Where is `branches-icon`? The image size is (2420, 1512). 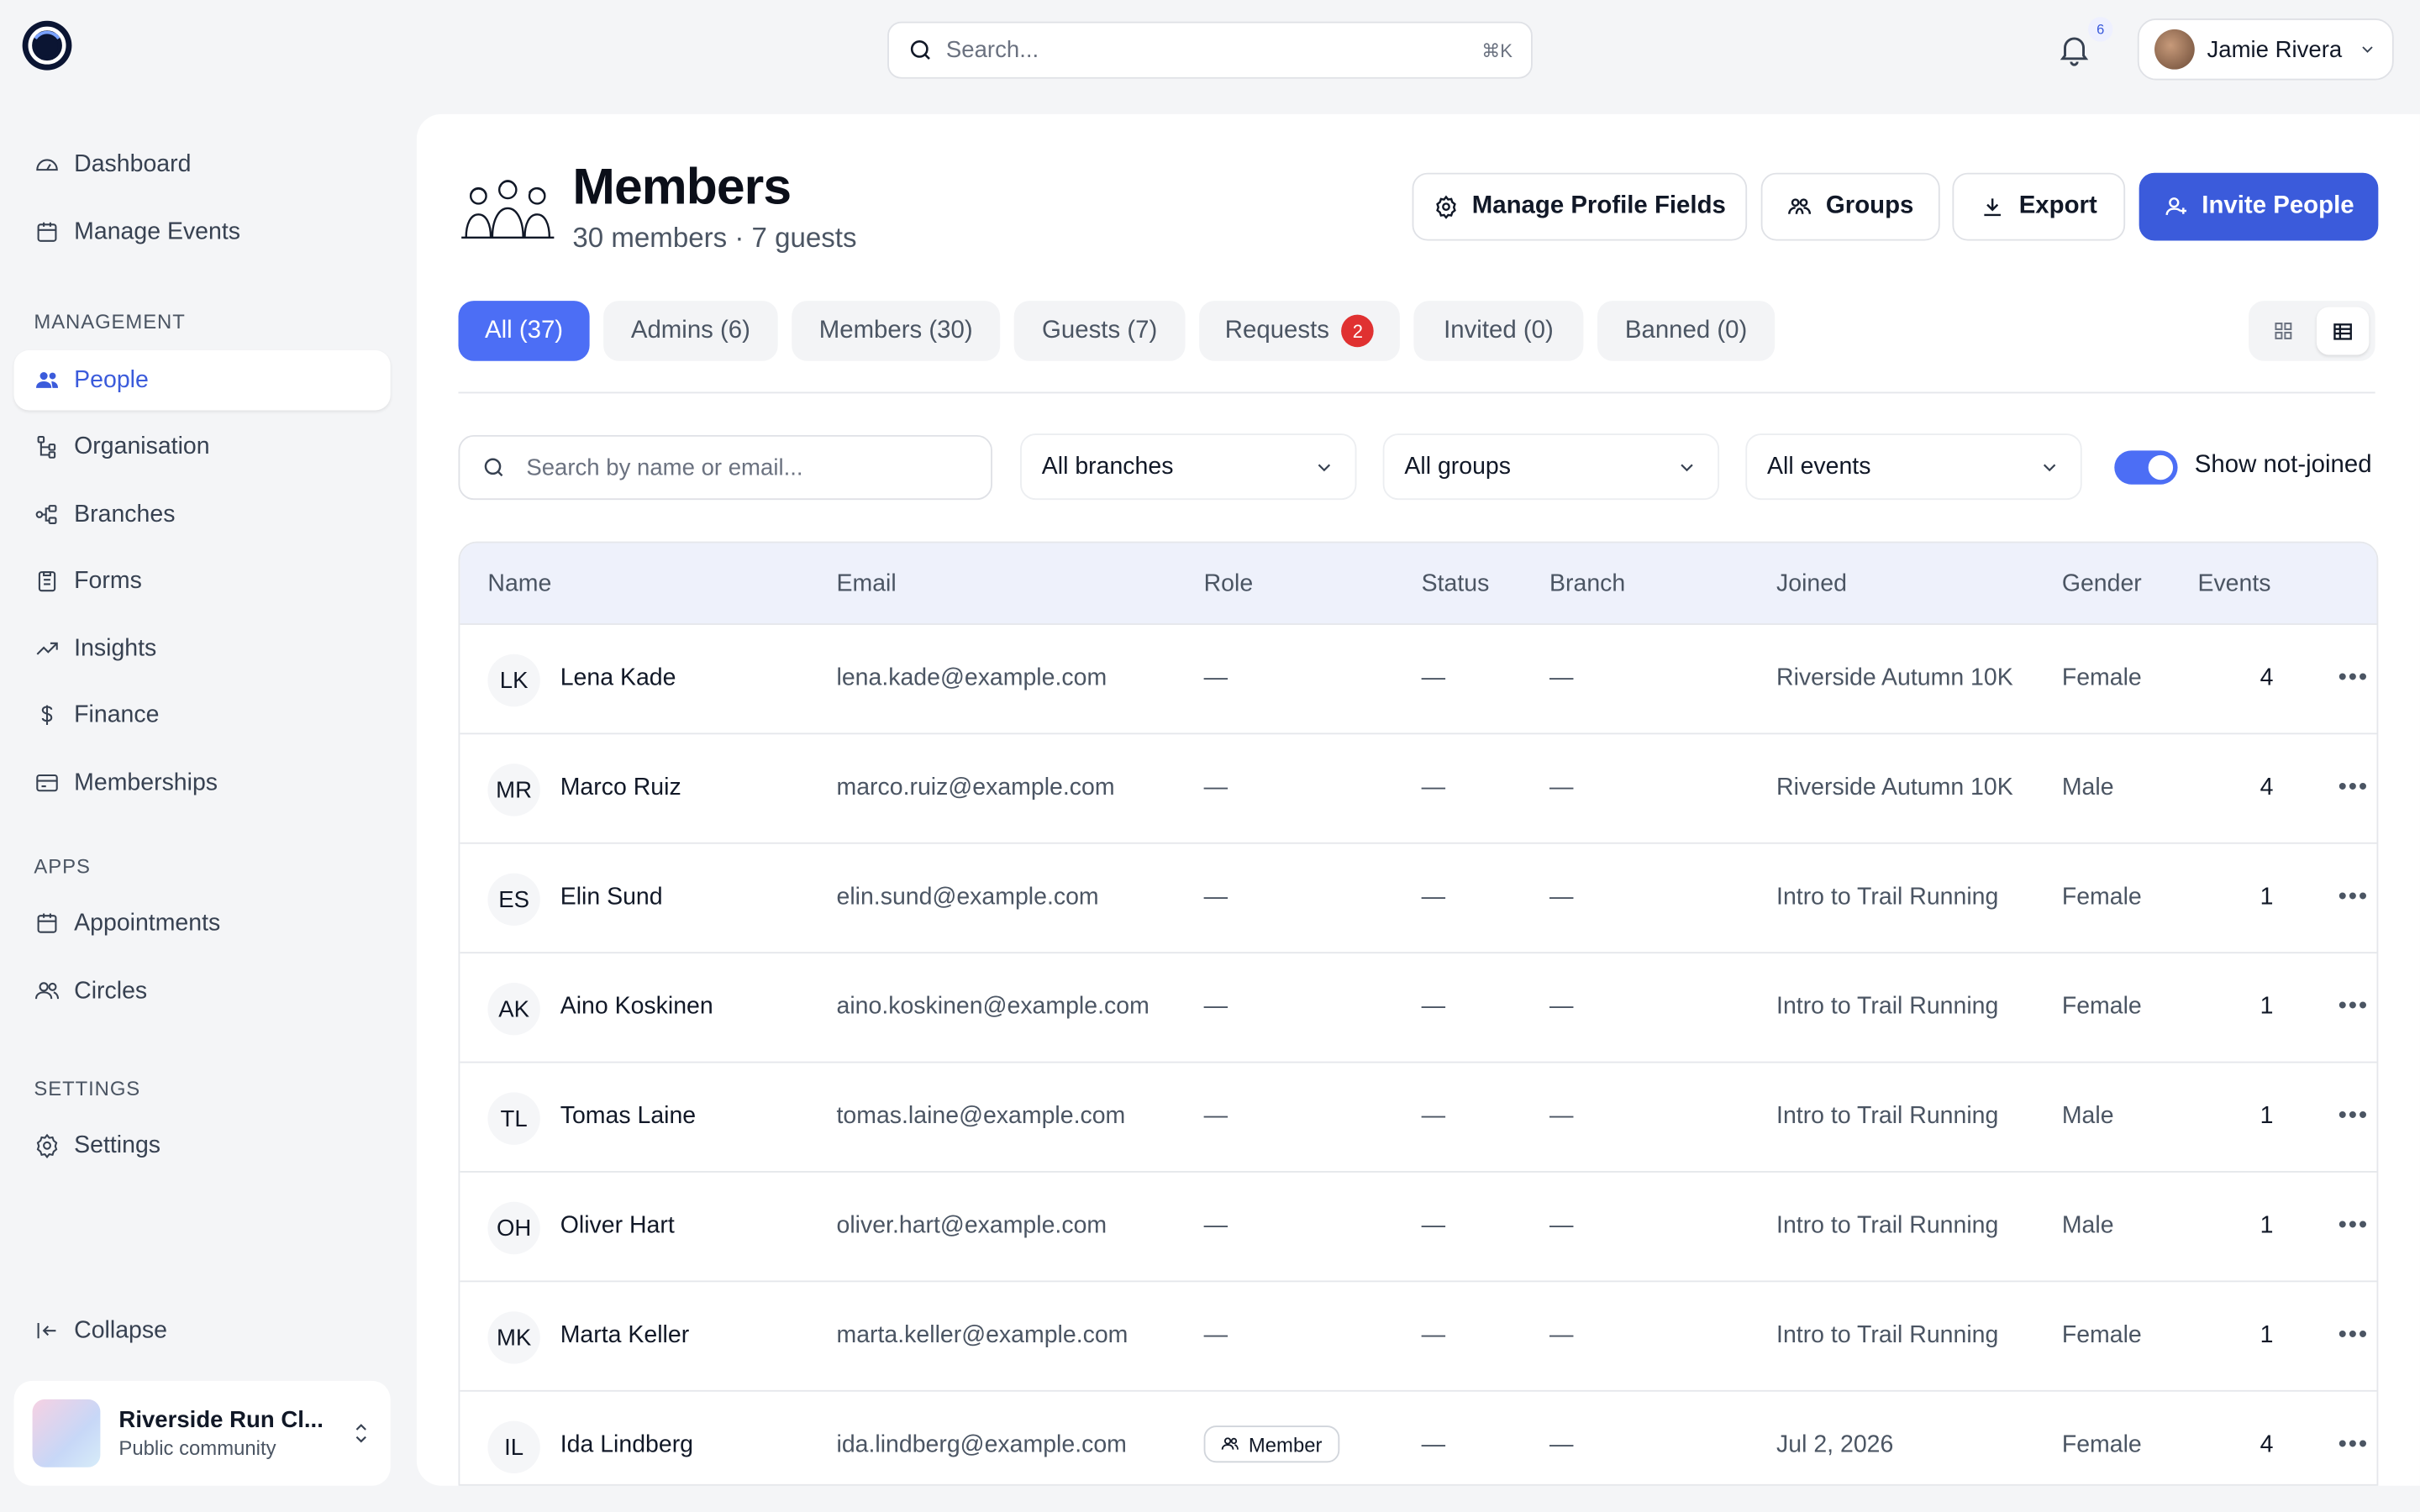 branches-icon is located at coordinates (46, 514).